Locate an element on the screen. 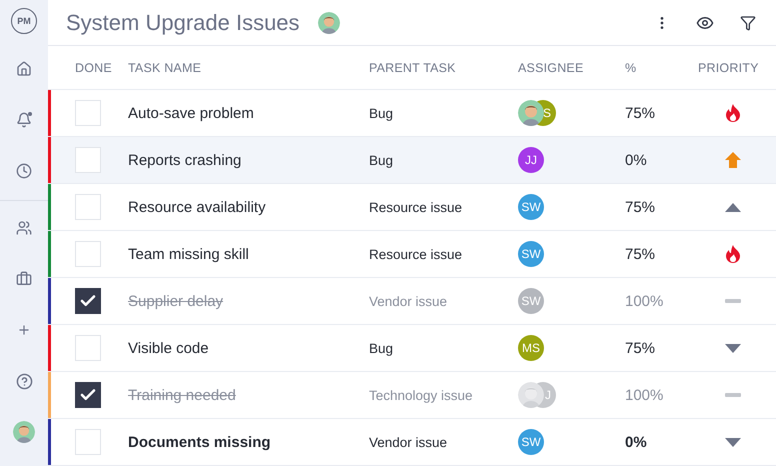 This screenshot has width=776, height=466. avatar: JJ is located at coordinates (531, 160).